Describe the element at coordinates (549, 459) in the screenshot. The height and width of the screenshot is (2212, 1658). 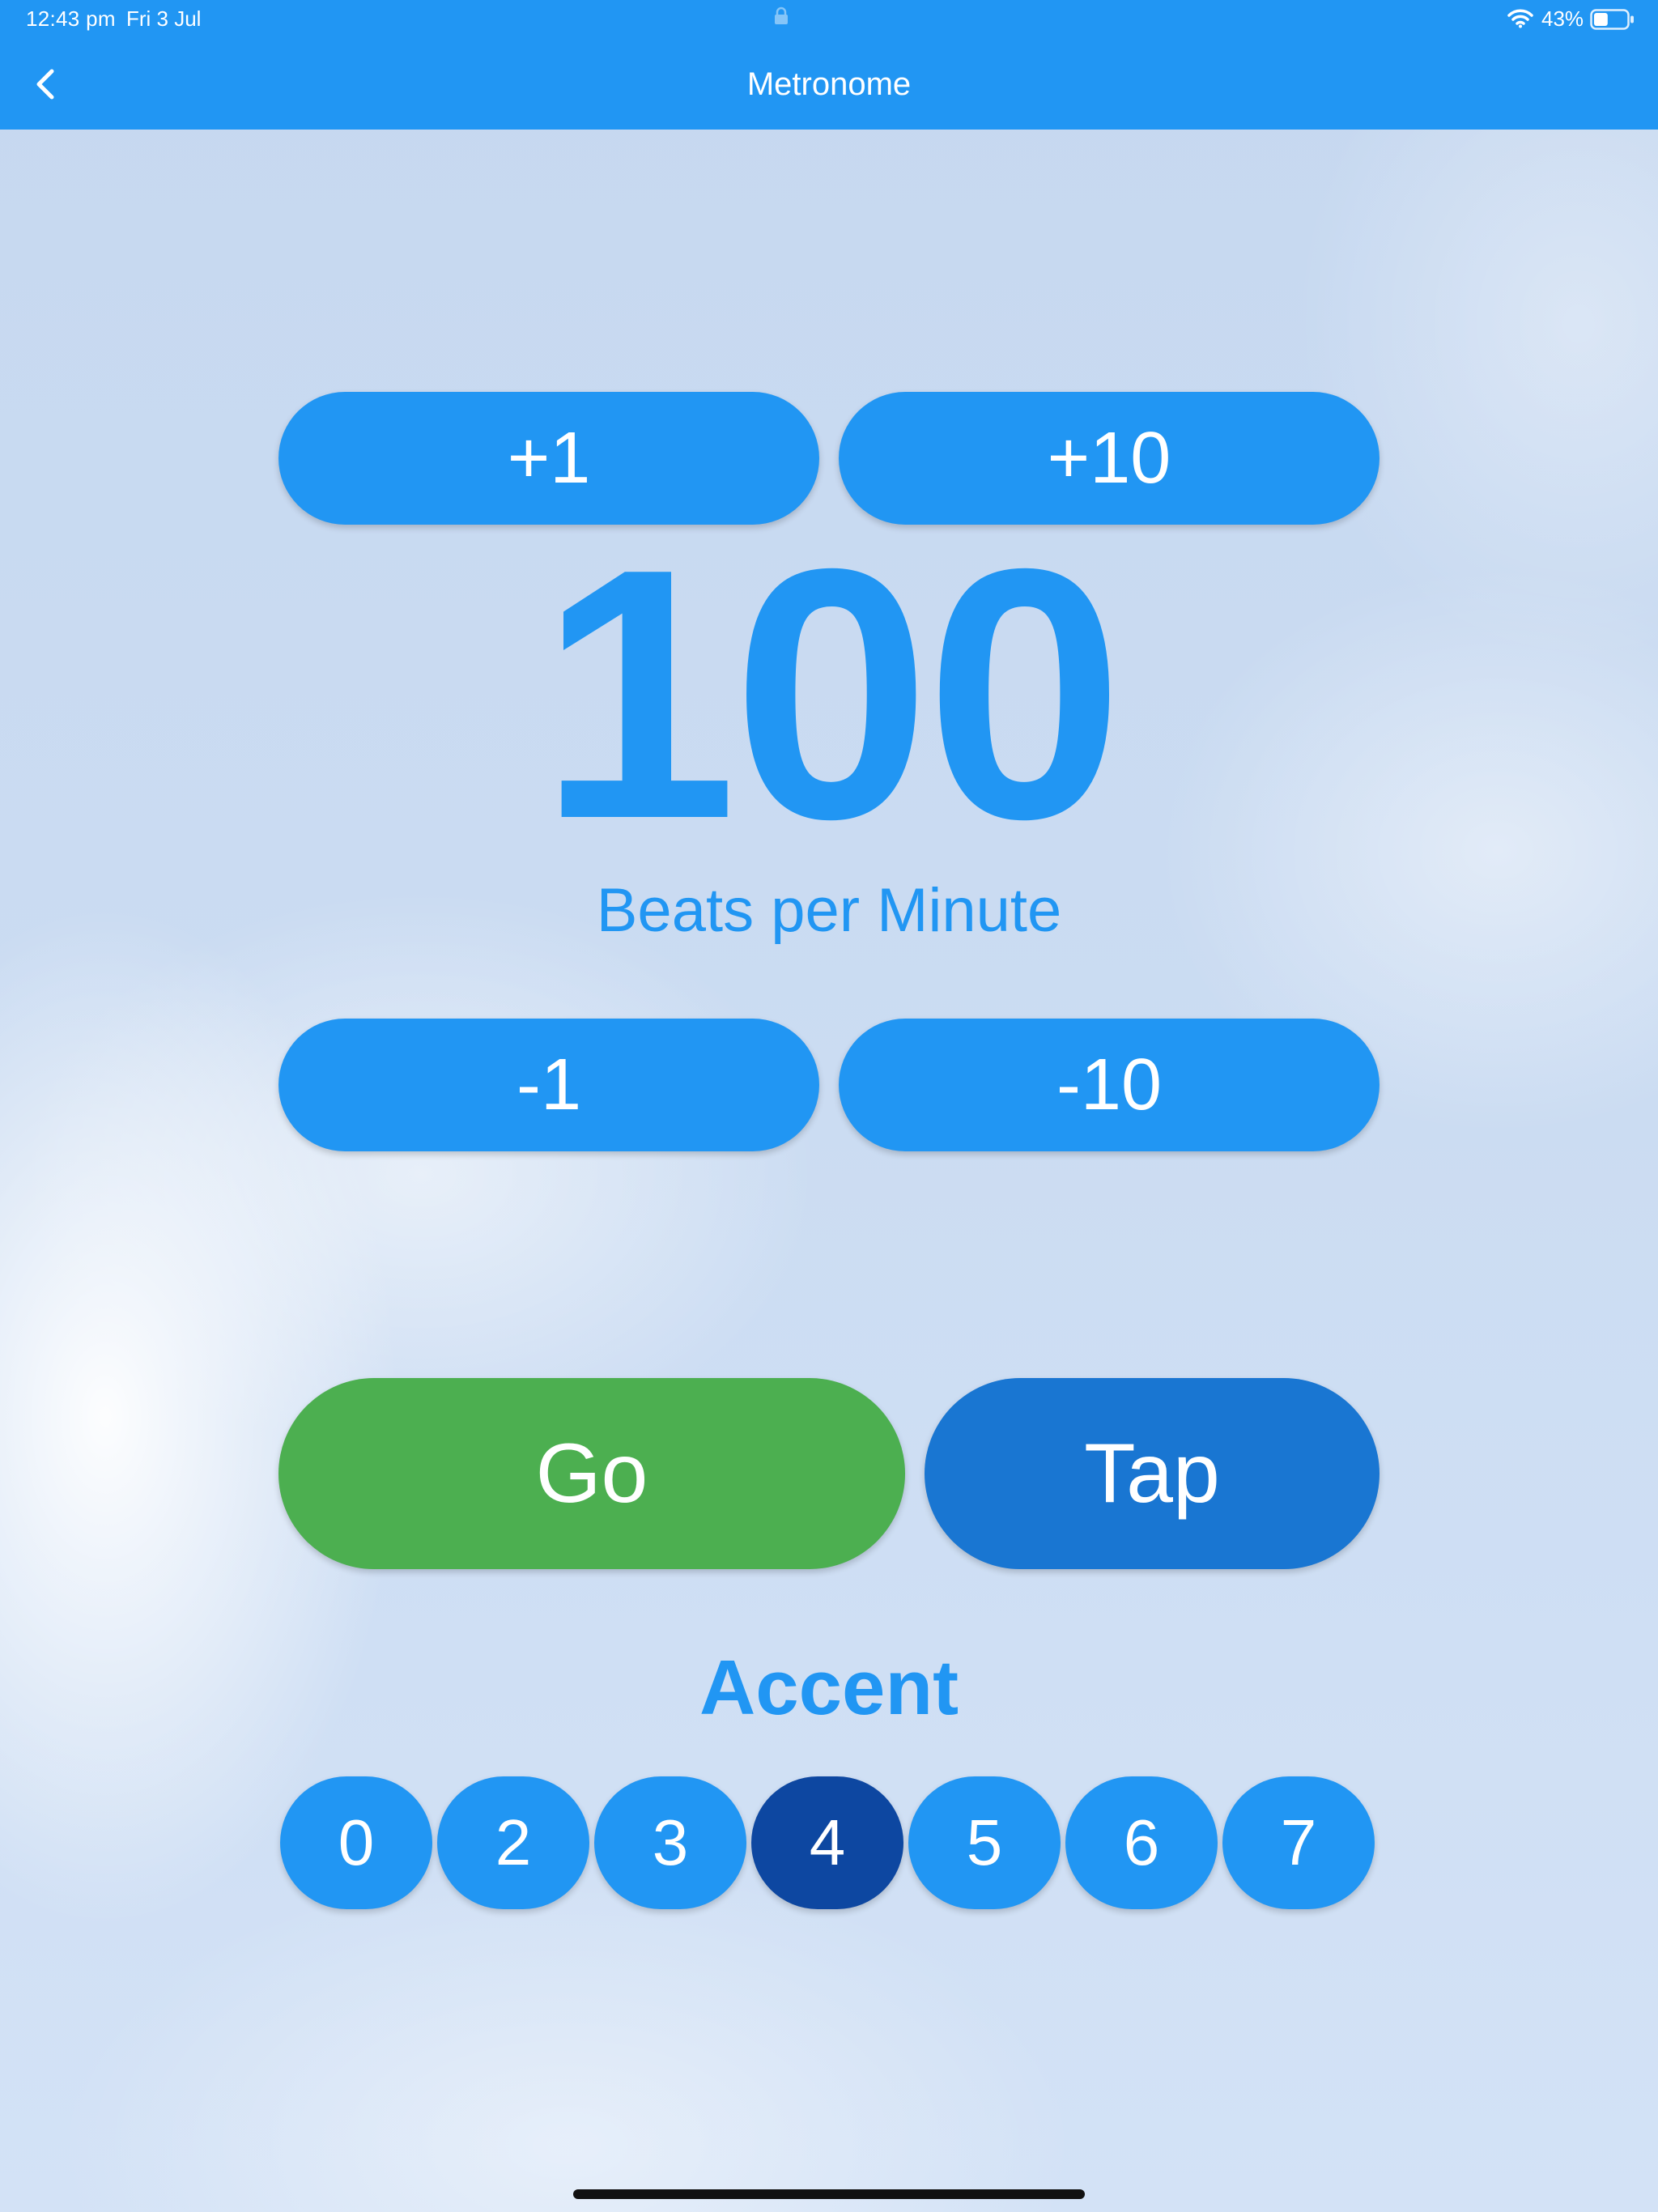
I see `plus-one-label: +1` at that location.